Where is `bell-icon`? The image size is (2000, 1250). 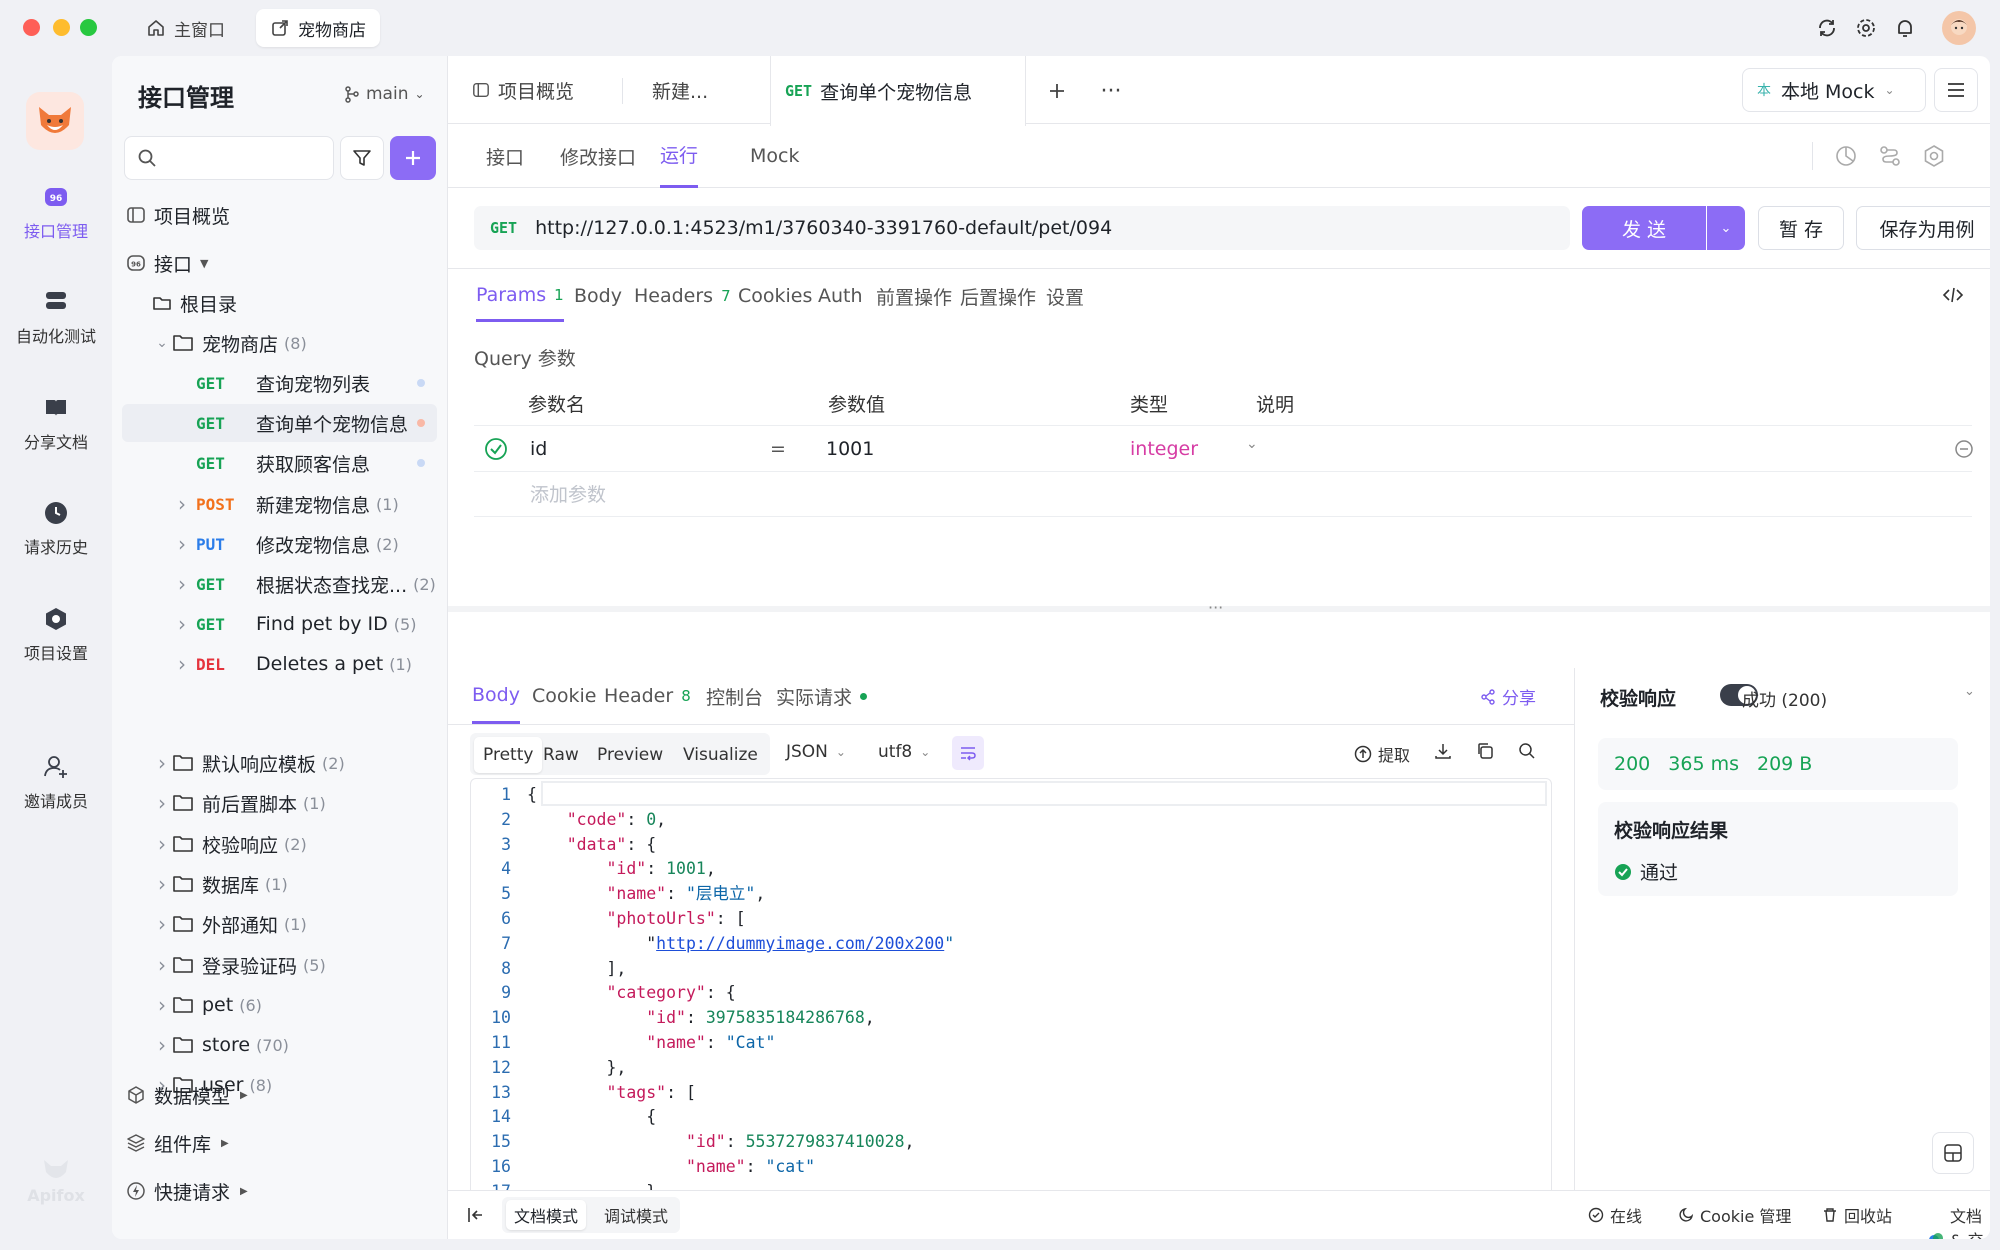 bell-icon is located at coordinates (1905, 28).